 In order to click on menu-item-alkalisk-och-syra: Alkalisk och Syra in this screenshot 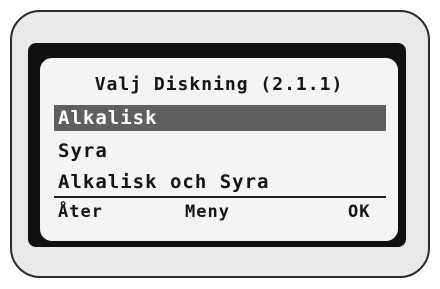, I will do `click(220, 182)`.